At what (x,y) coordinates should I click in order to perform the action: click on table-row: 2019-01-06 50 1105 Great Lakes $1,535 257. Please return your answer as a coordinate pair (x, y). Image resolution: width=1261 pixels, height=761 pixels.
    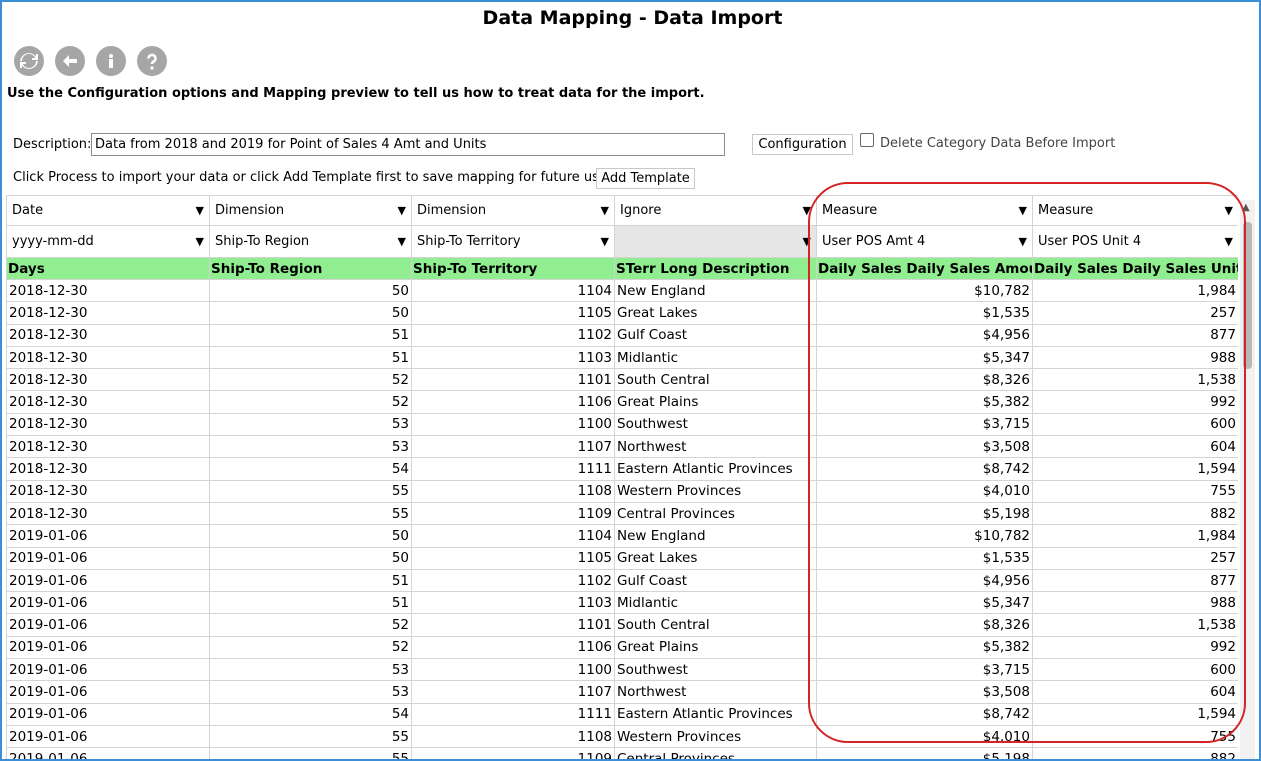
    Looking at the image, I should click on (622, 558).